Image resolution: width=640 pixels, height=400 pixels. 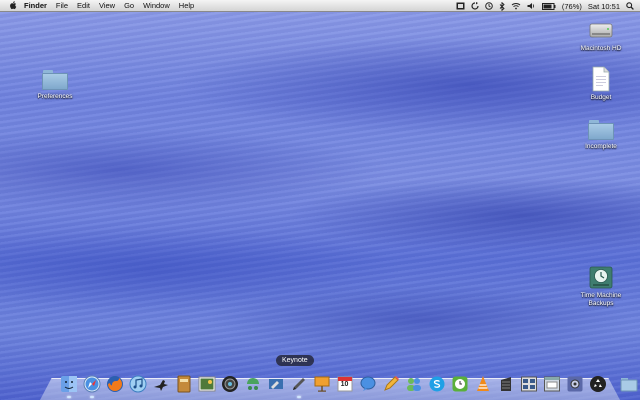 I want to click on menu-clock: Sat 10:51, so click(x=604, y=6).